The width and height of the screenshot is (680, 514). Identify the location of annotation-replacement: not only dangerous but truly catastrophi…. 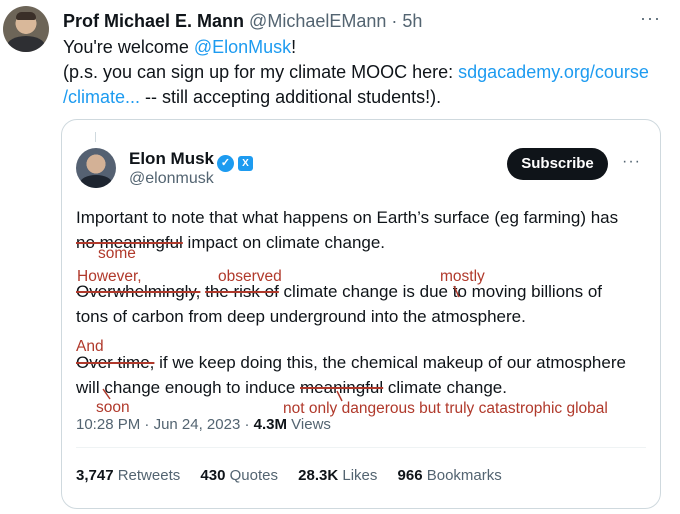
(445, 408).